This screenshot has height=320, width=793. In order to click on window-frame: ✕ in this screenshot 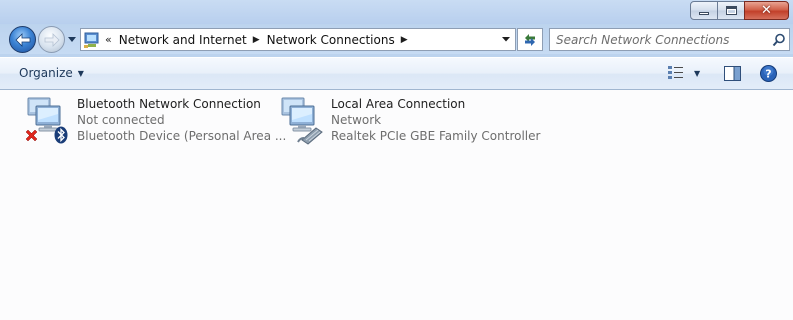, I will do `click(396, 12)`.